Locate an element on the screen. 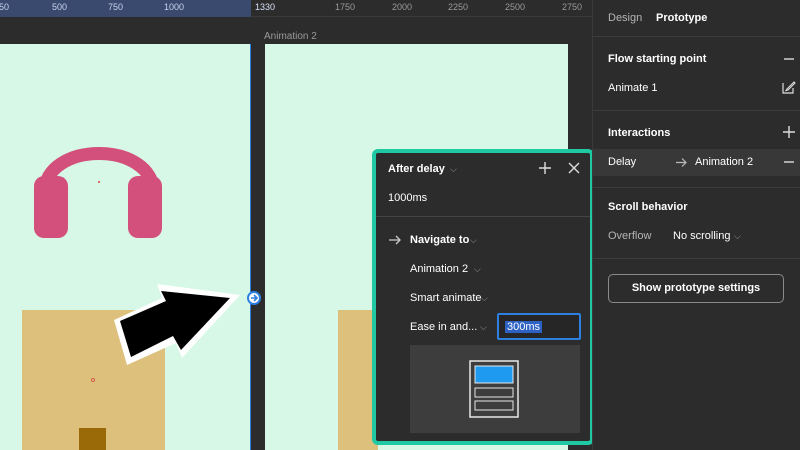 Image resolution: width=800 pixels, height=450 pixels. duration-input: 300ms is located at coordinates (539, 326).